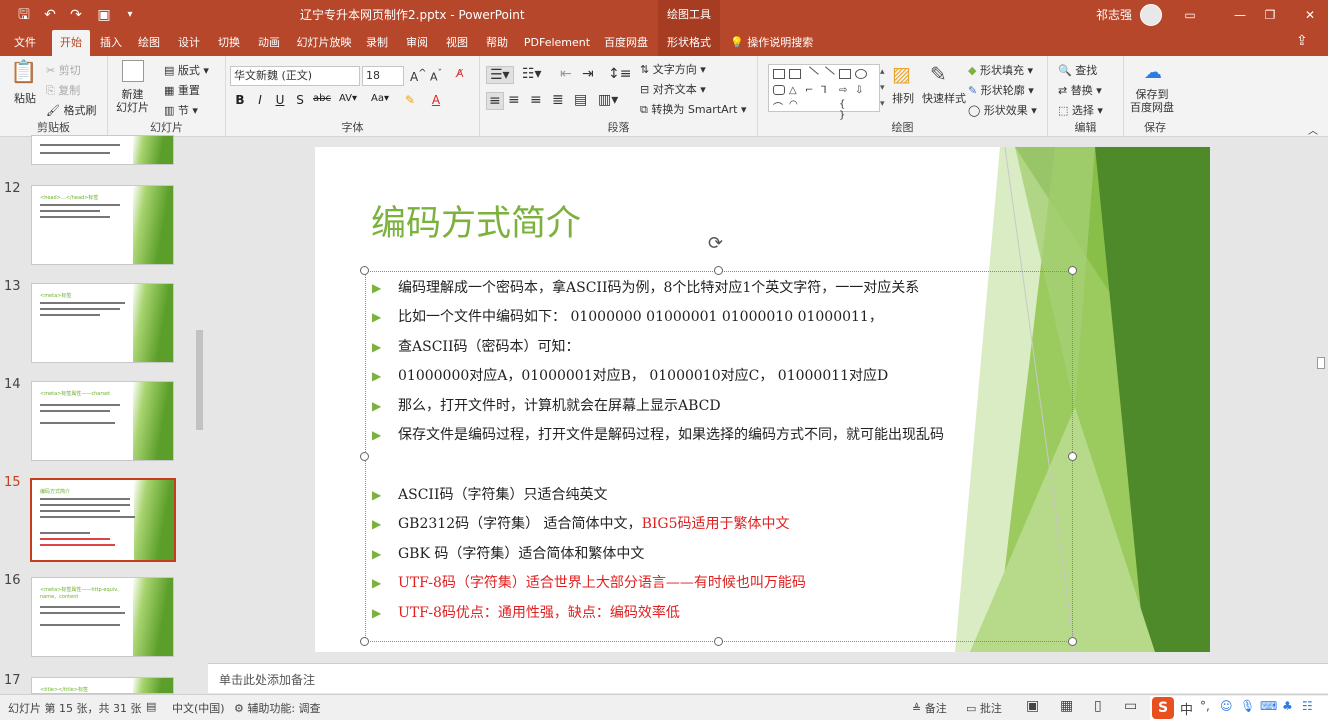 The width and height of the screenshot is (1328, 720). I want to click on align-text-button: ⊟ 对齐文本 ▾, so click(673, 89).